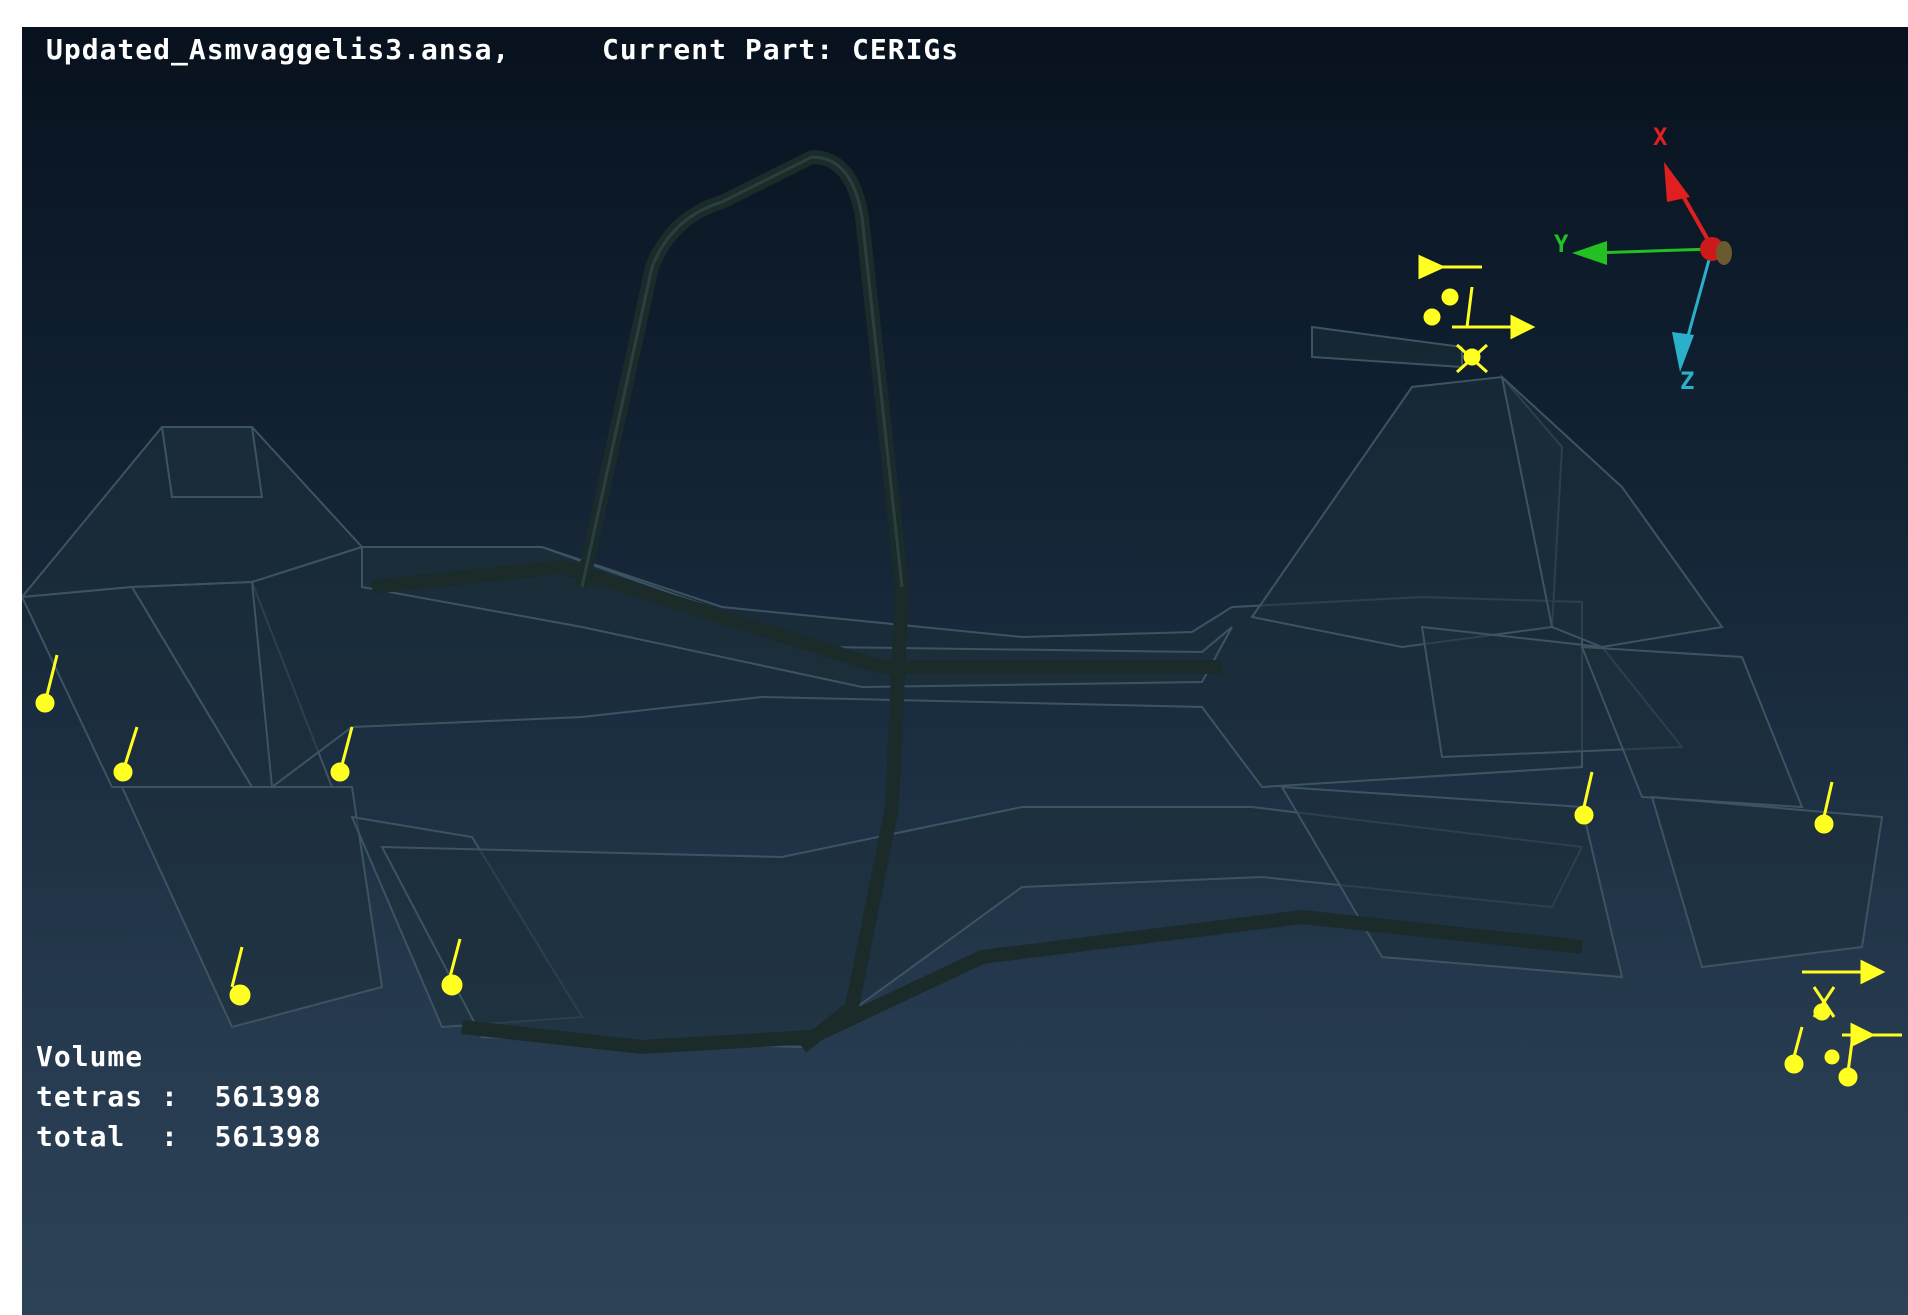 The height and width of the screenshot is (1315, 1908). Describe the element at coordinates (268, 1096) in the screenshot. I see `tetras-value: 561398` at that location.